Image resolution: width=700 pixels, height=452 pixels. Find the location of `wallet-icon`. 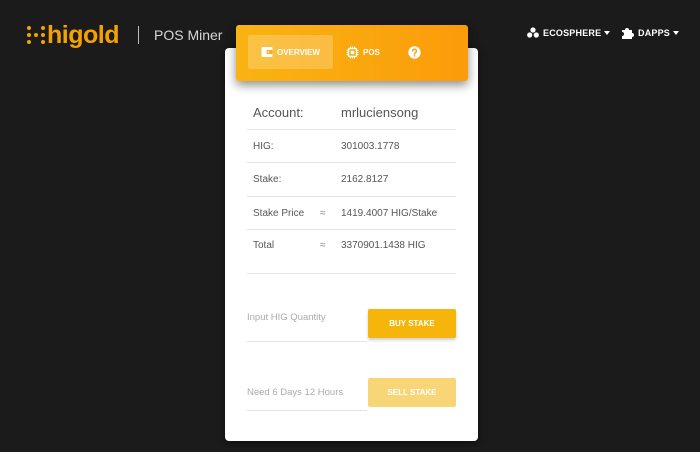

wallet-icon is located at coordinates (267, 52).